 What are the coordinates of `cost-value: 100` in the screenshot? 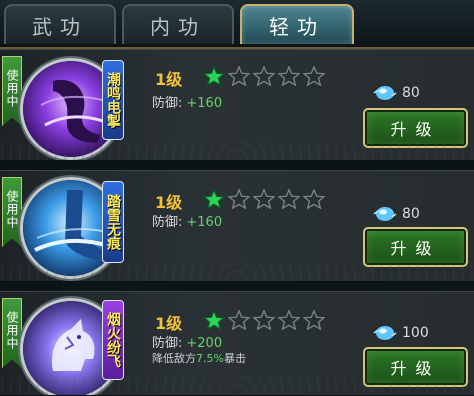 It's located at (415, 333).